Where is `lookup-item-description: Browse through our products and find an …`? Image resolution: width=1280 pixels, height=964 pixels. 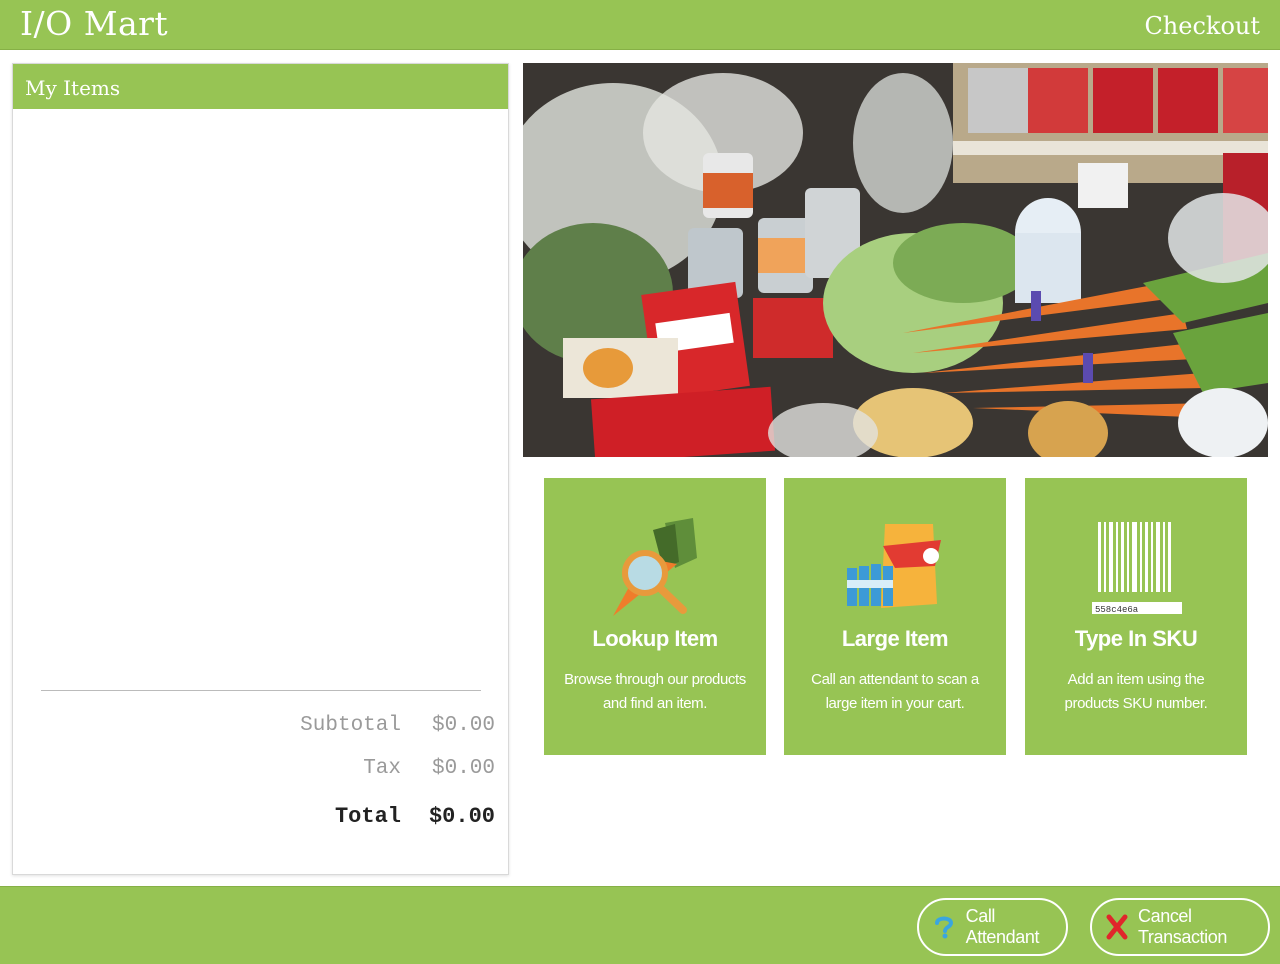 lookup-item-description: Browse through our products and find an … is located at coordinates (655, 691).